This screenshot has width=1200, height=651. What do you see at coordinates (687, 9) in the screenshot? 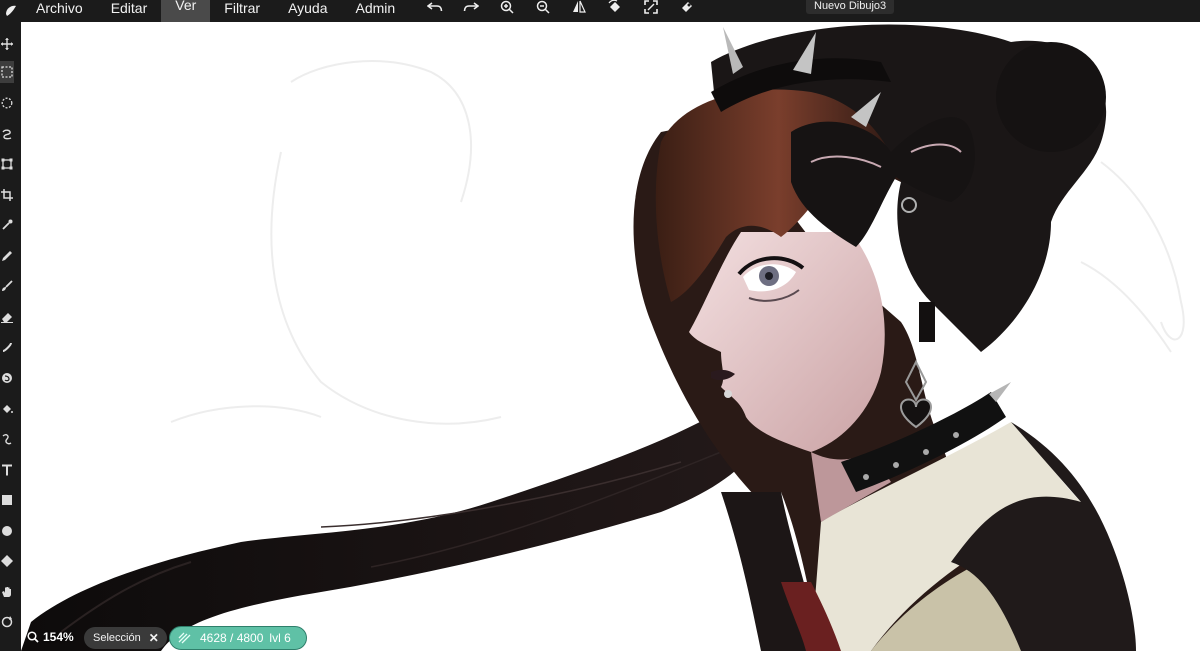
I see `settings-icon` at bounding box center [687, 9].